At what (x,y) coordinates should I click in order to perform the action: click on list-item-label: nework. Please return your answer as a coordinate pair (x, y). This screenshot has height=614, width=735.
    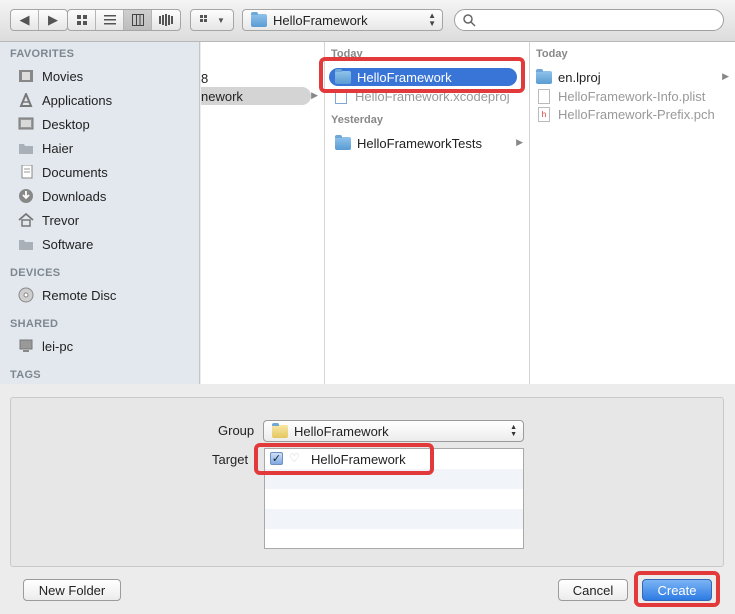
    Looking at the image, I should click on (222, 96).